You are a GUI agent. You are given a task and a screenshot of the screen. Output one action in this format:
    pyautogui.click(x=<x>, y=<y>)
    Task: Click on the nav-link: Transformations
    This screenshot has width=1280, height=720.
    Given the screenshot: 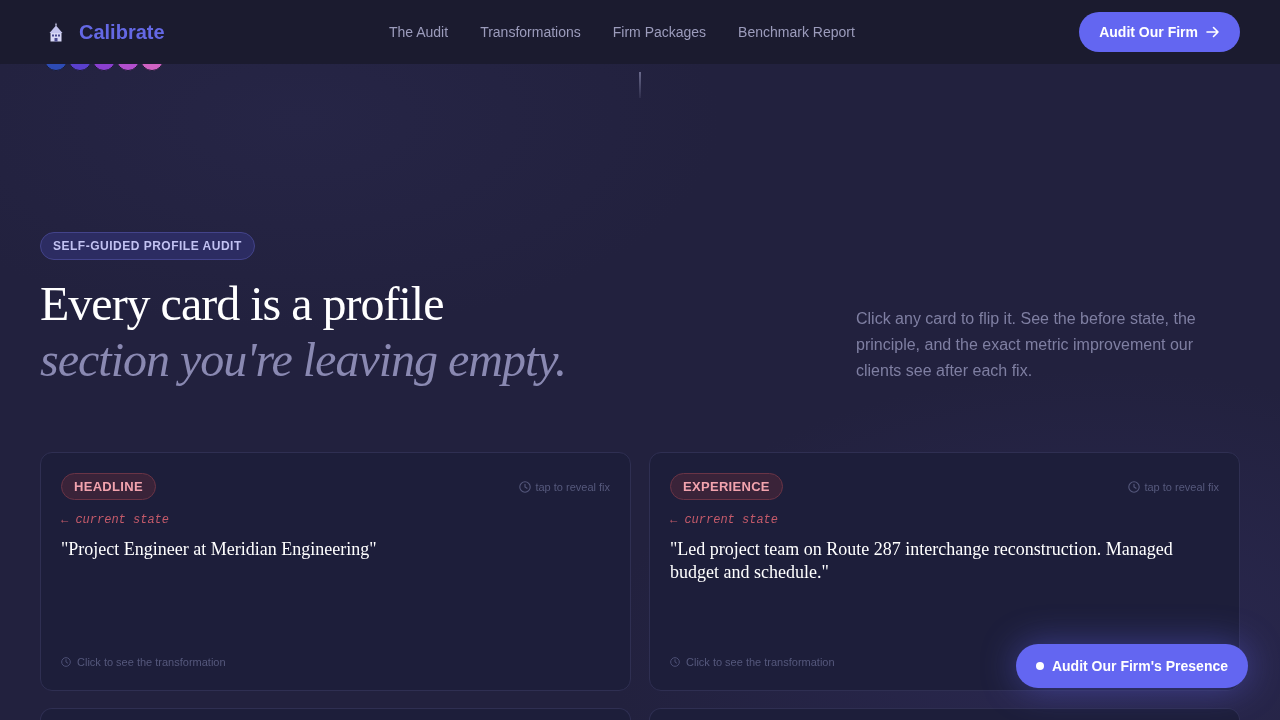 What is the action you would take?
    pyautogui.click(x=530, y=32)
    